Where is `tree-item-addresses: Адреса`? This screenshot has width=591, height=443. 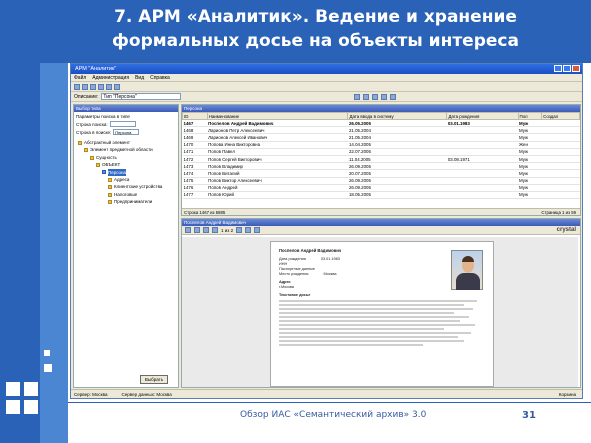
tree-item-addresses: Адреса is located at coordinates (126, 179).